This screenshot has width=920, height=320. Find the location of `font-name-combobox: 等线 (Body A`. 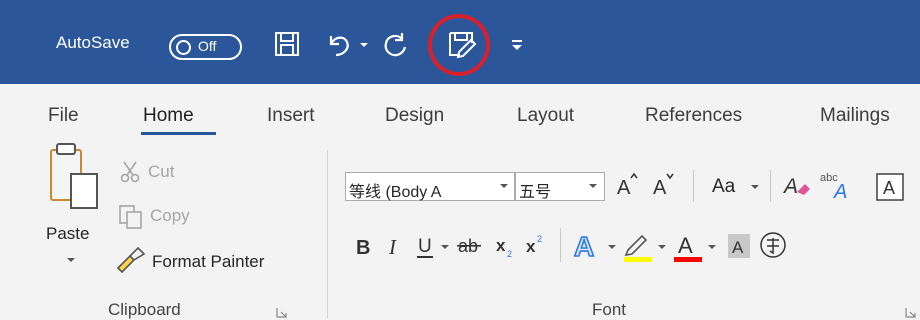

font-name-combobox: 等线 (Body A is located at coordinates (430, 186).